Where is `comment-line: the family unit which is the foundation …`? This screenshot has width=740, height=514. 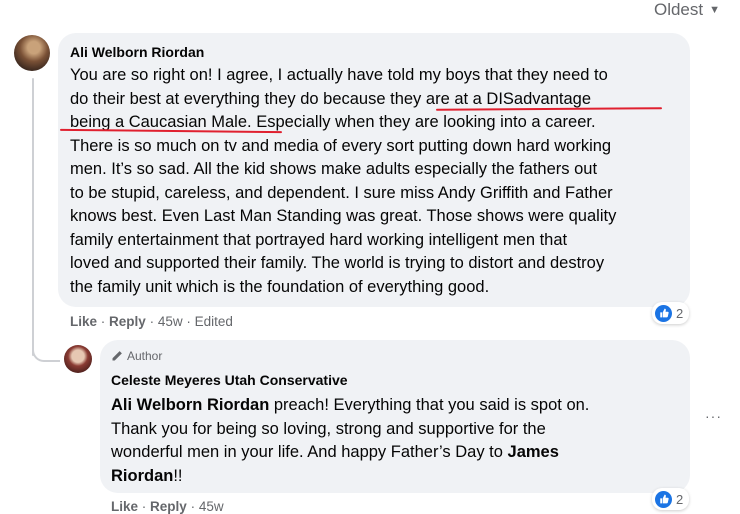
comment-line: the family unit which is the foundation … is located at coordinates (280, 286).